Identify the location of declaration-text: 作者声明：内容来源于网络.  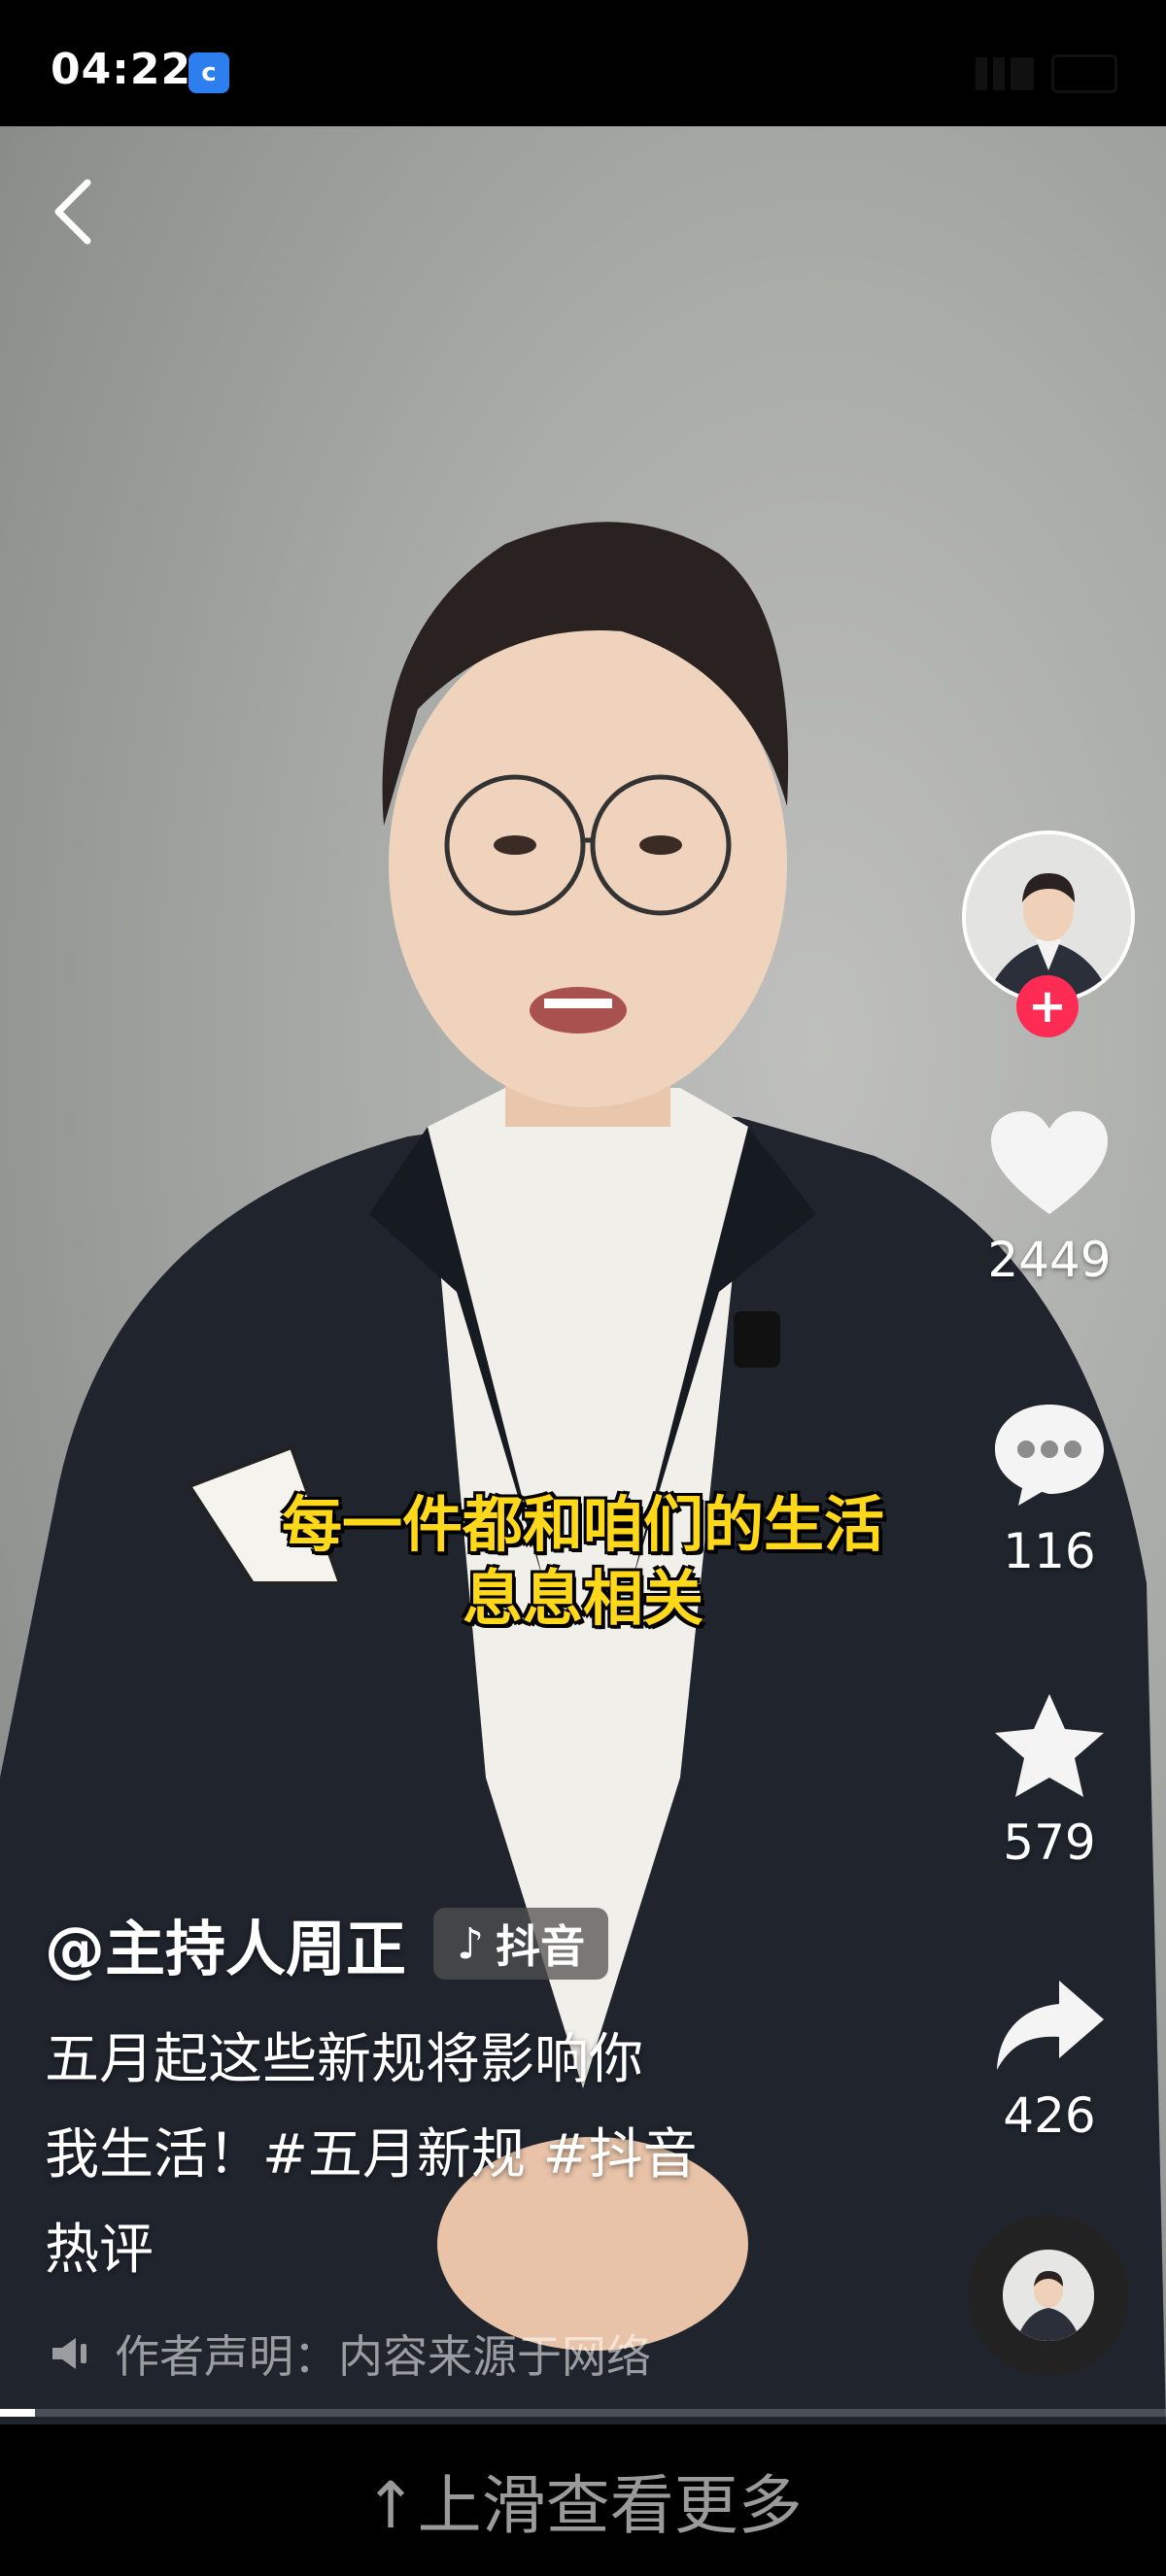
(383, 2356).